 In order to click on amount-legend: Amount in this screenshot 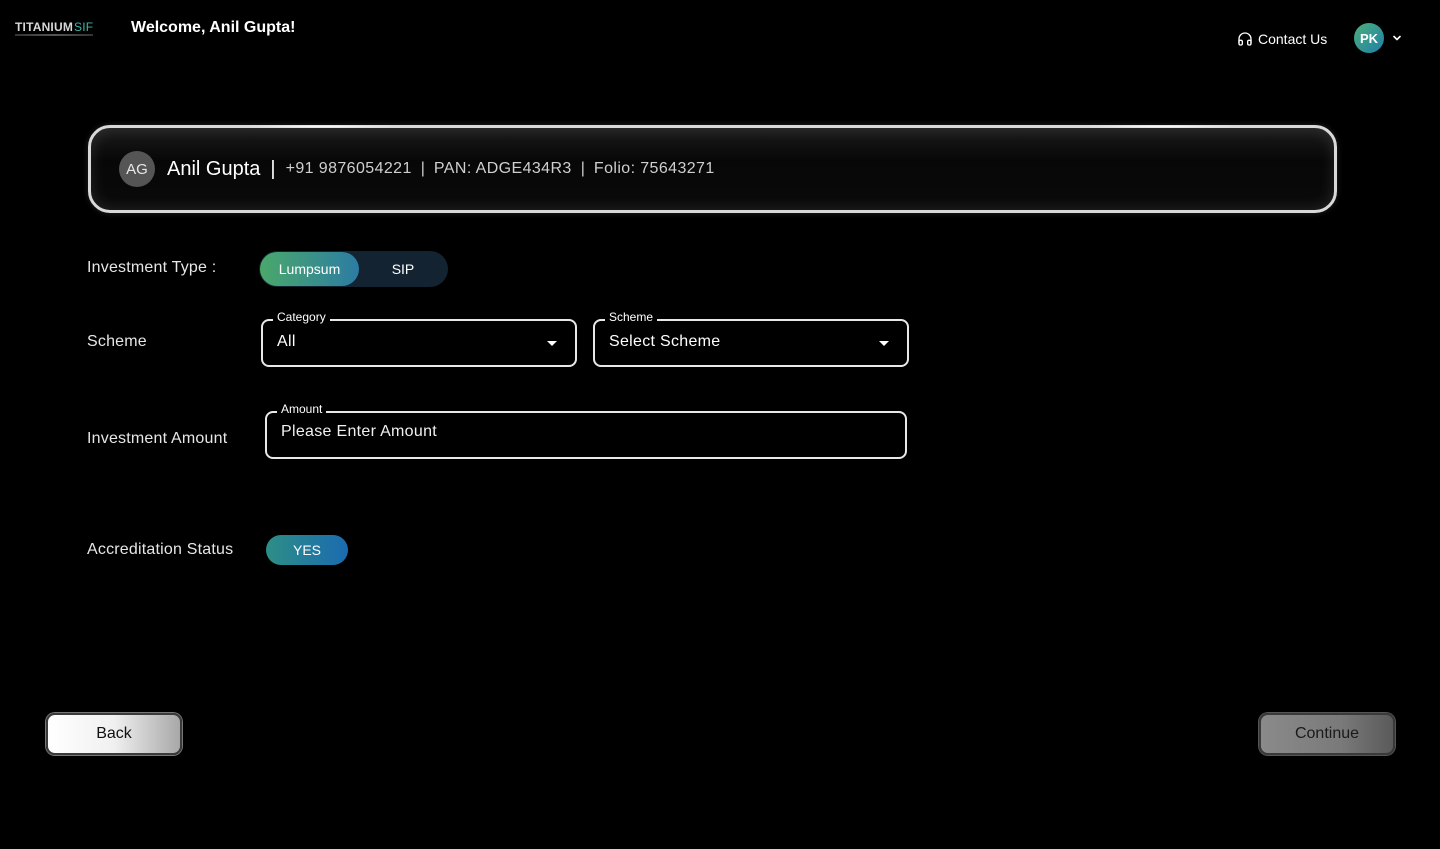, I will do `click(302, 409)`.